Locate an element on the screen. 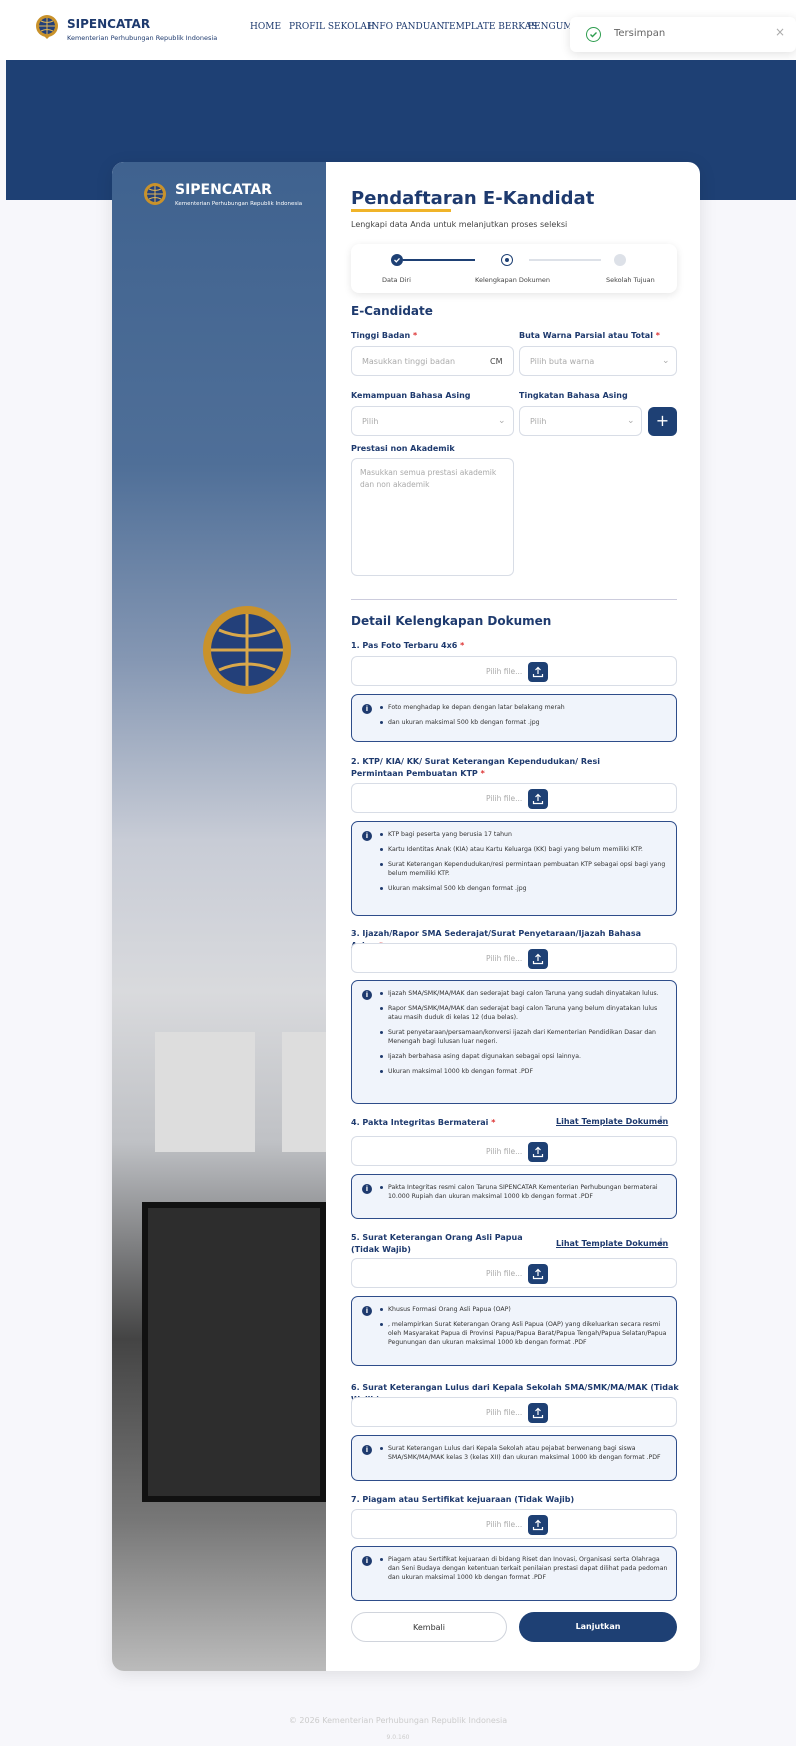 This screenshot has width=796, height=1746. info-item: KTP bagi peserta yang berusia 17 tahun is located at coordinates (524, 834).